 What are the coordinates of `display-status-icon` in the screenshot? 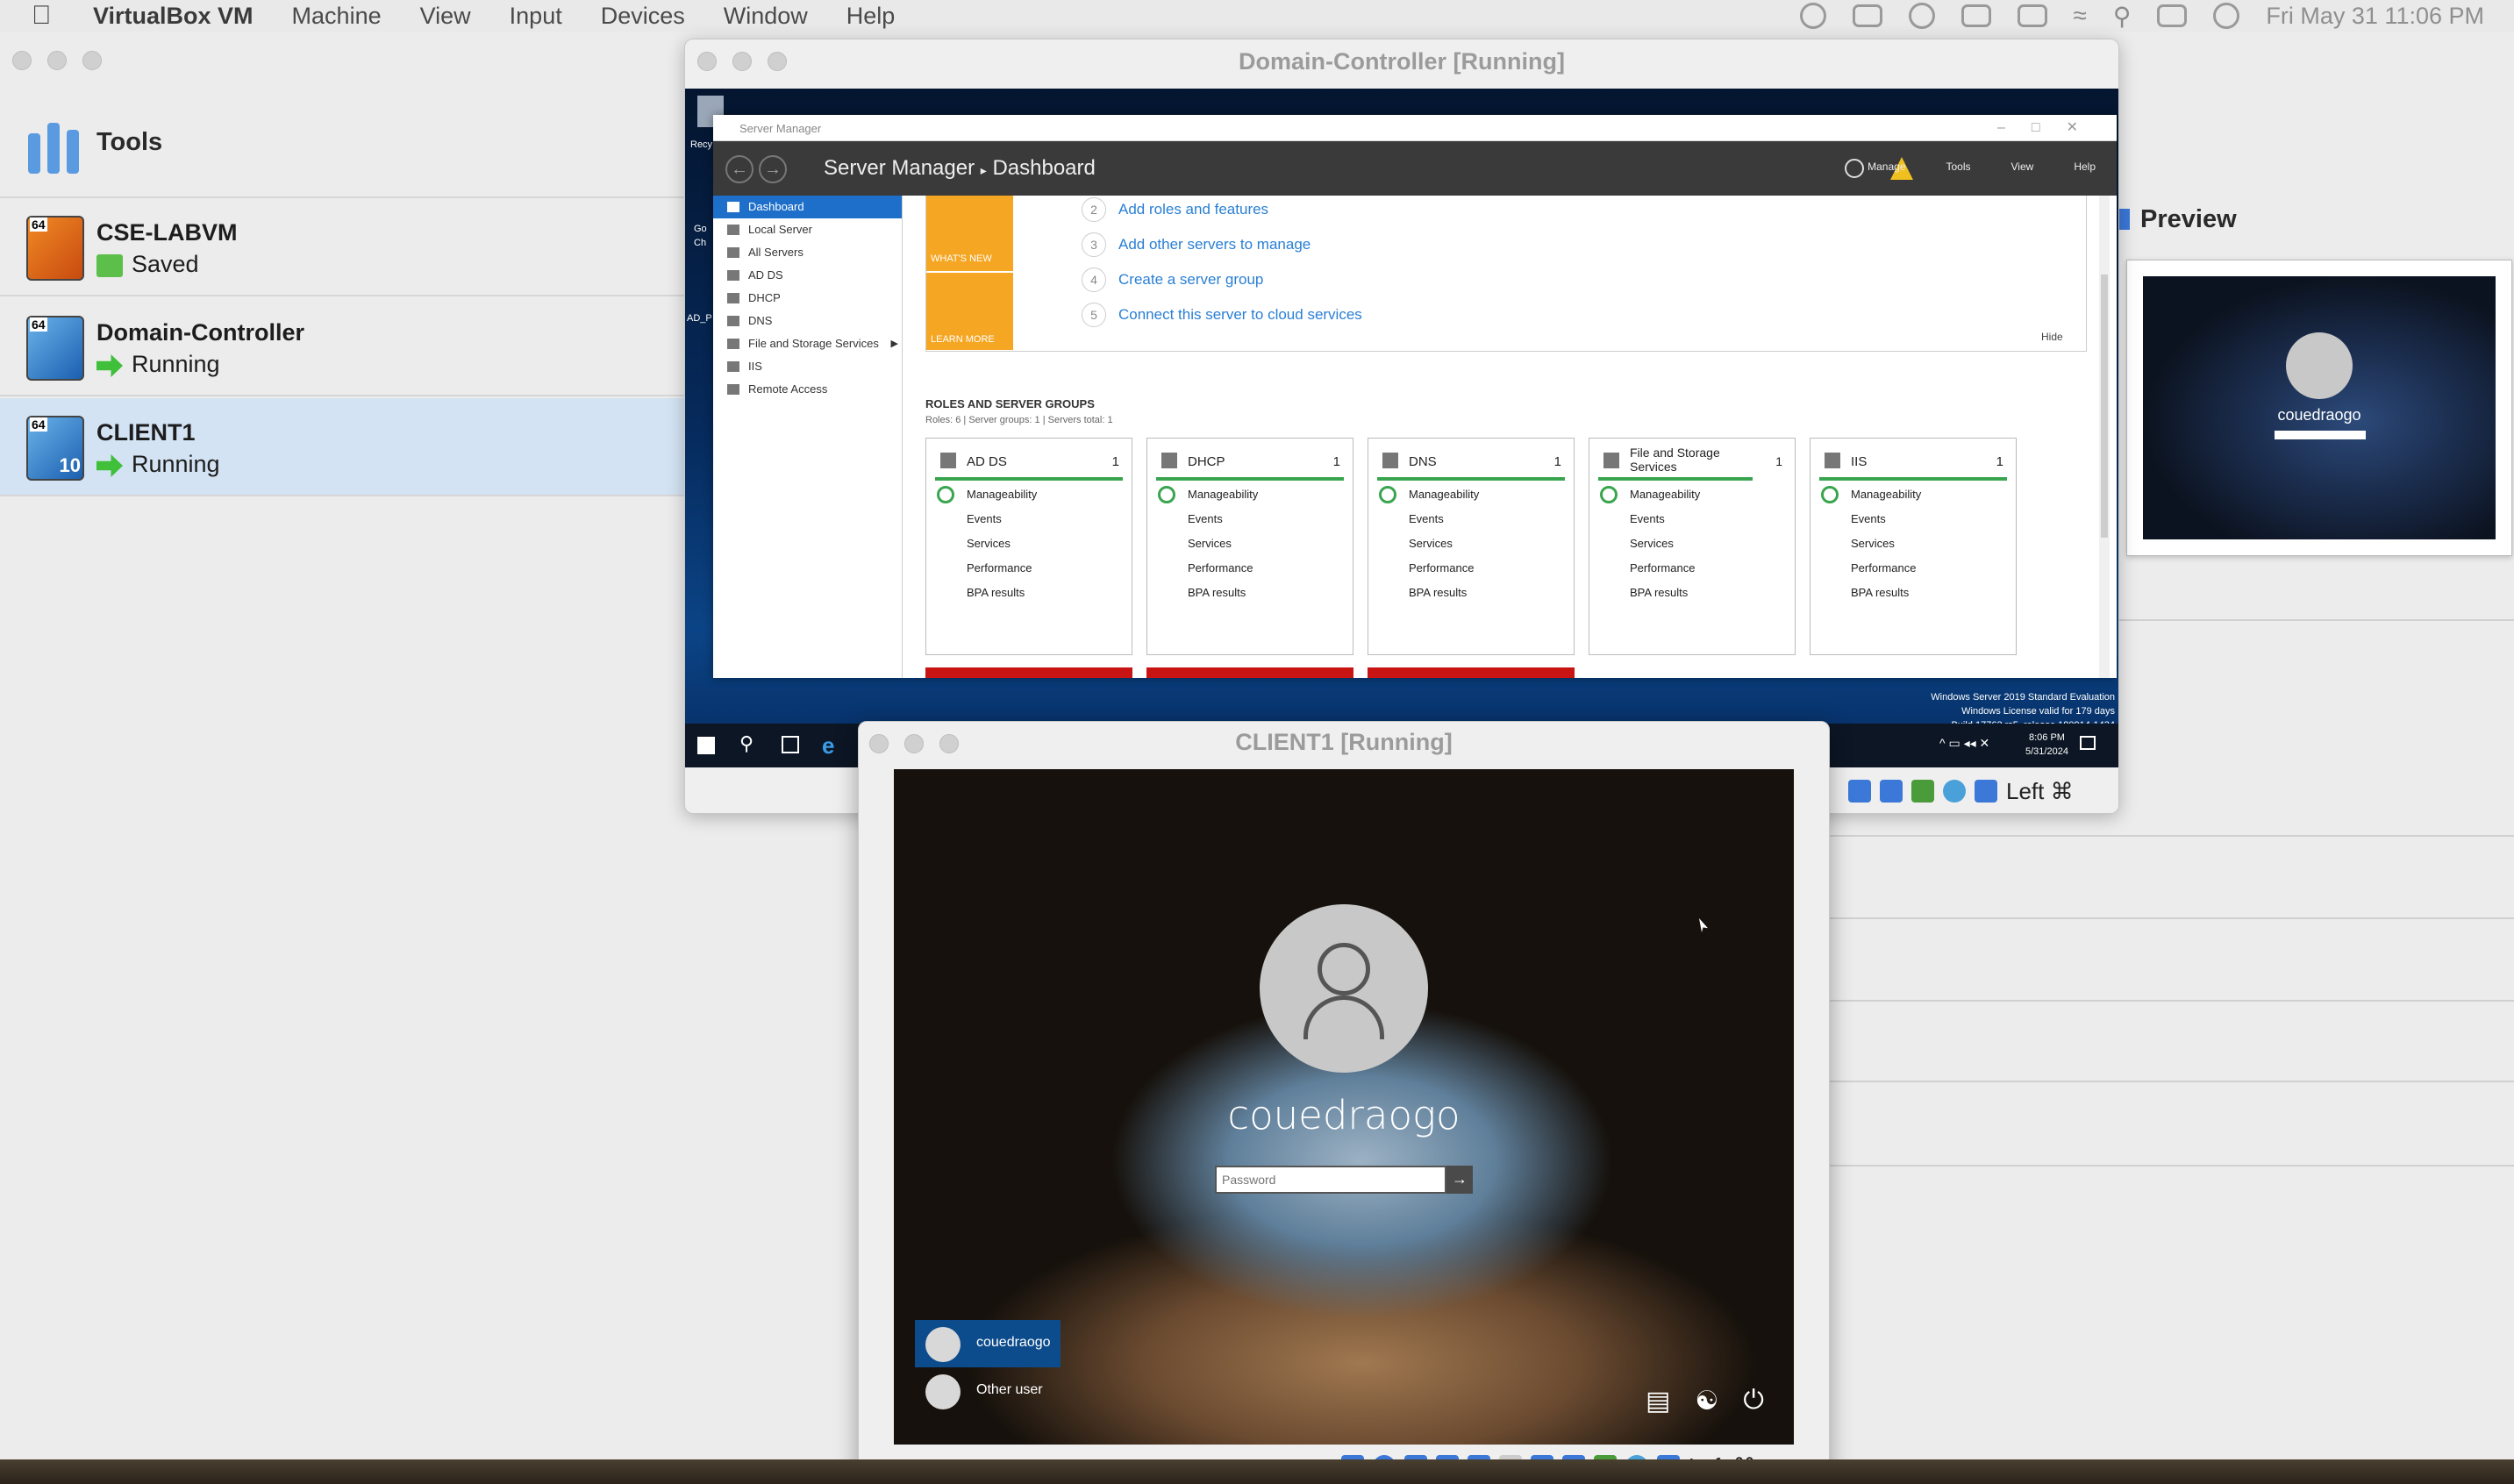 It's located at (1859, 791).